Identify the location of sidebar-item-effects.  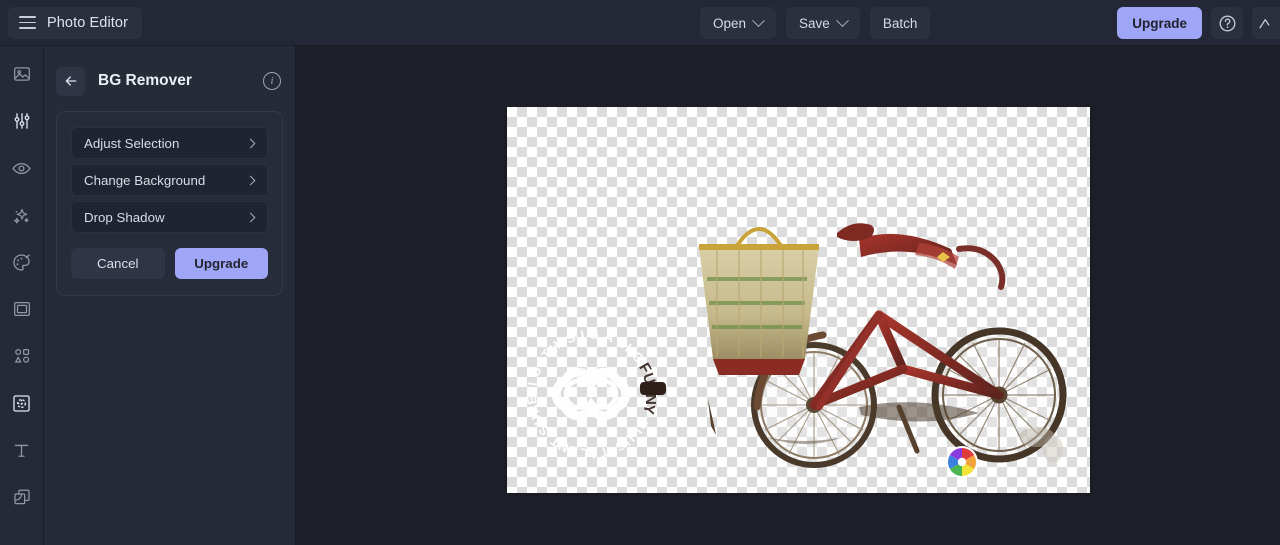
(22, 168).